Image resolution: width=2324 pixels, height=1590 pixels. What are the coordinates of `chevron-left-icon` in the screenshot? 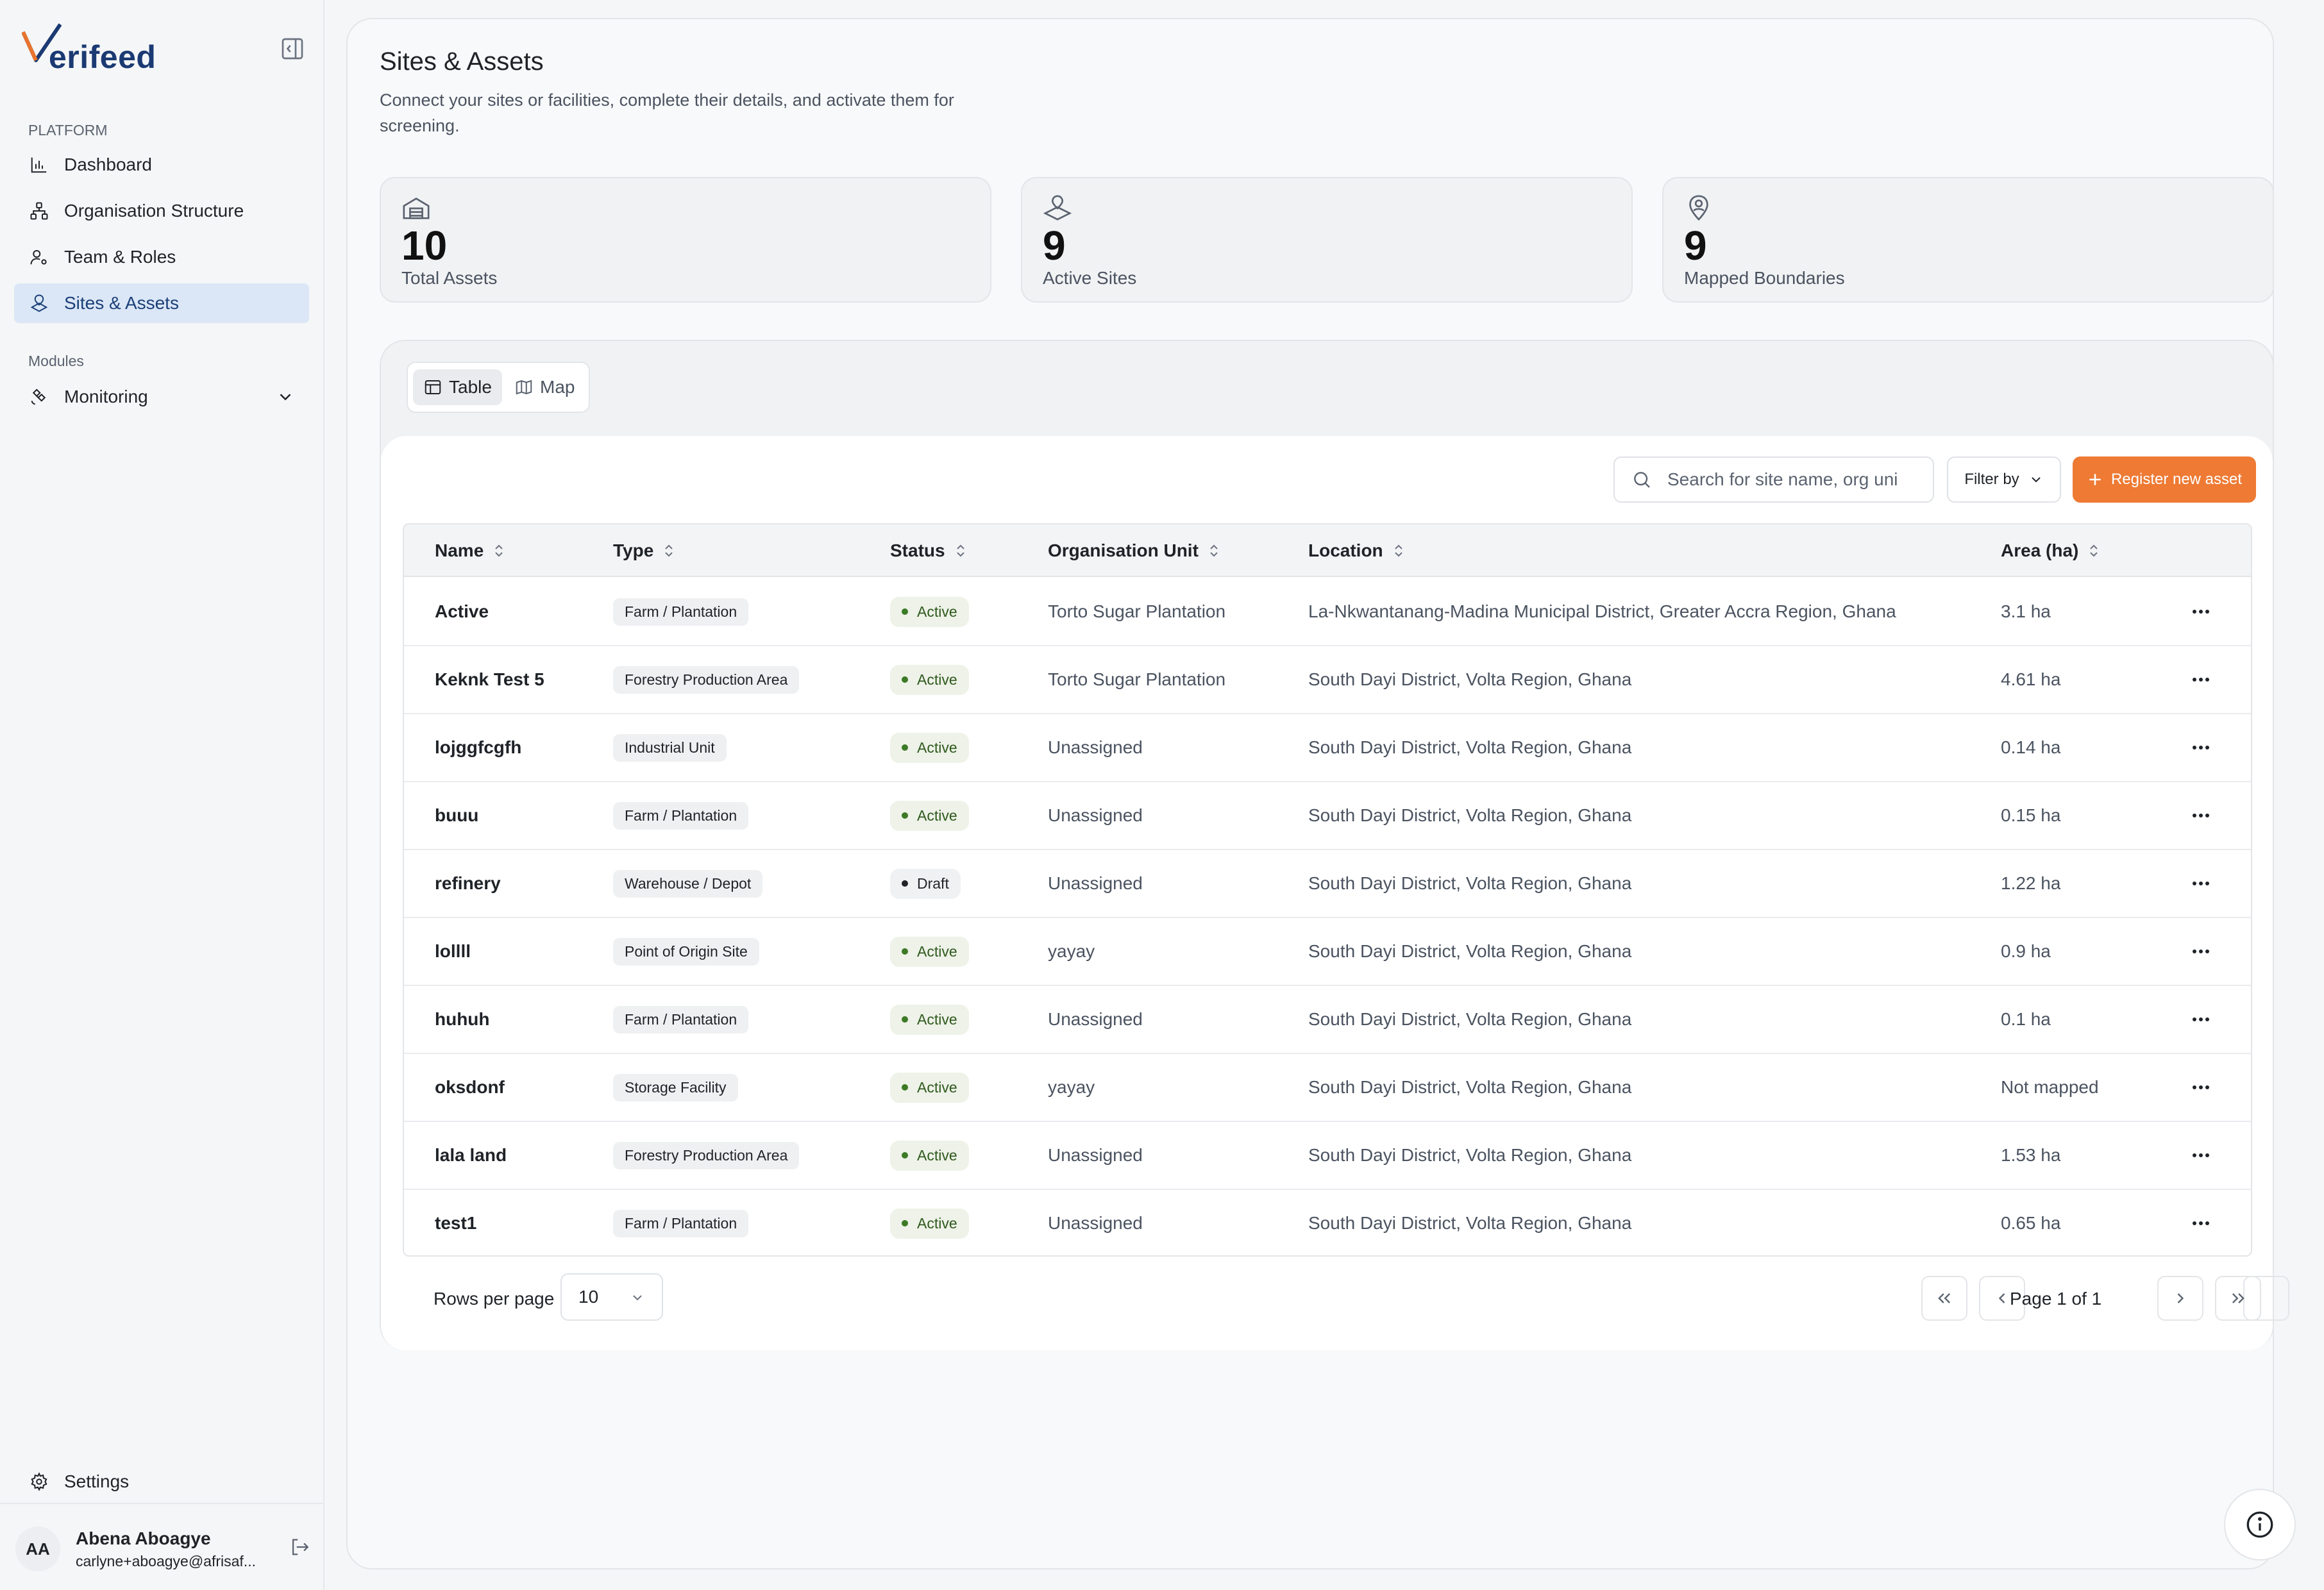 It's located at (2002, 1298).